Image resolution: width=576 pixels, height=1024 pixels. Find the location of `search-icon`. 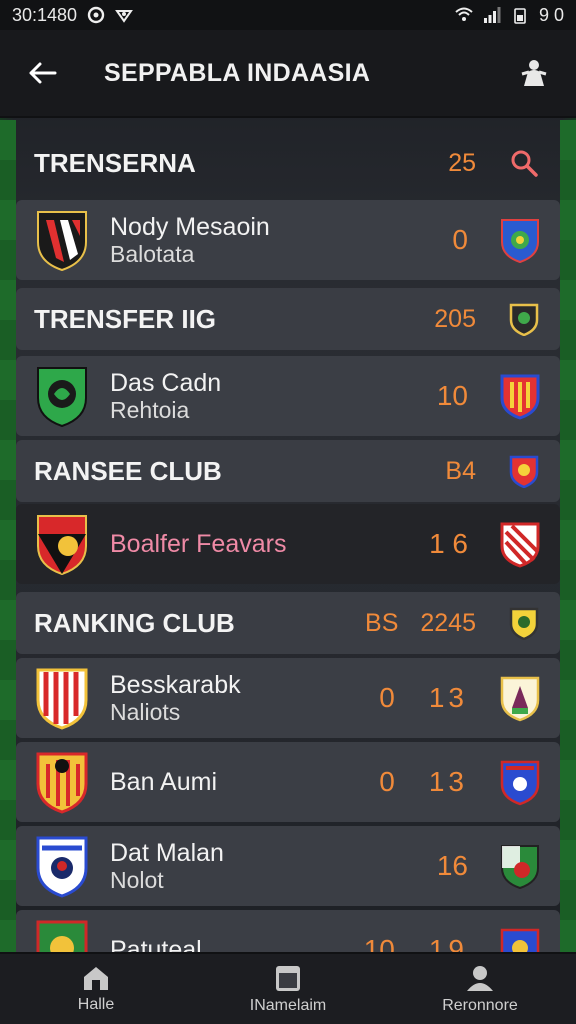

search-icon is located at coordinates (524, 163).